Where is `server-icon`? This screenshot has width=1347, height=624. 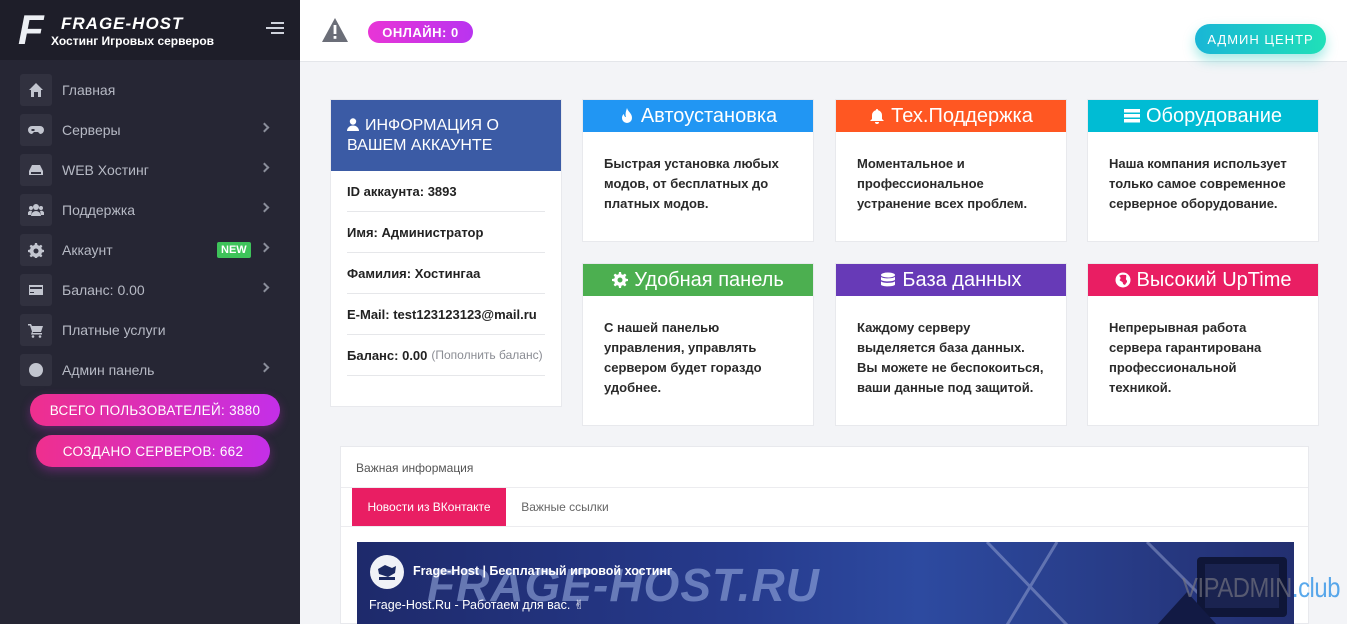
server-icon is located at coordinates (1131, 116).